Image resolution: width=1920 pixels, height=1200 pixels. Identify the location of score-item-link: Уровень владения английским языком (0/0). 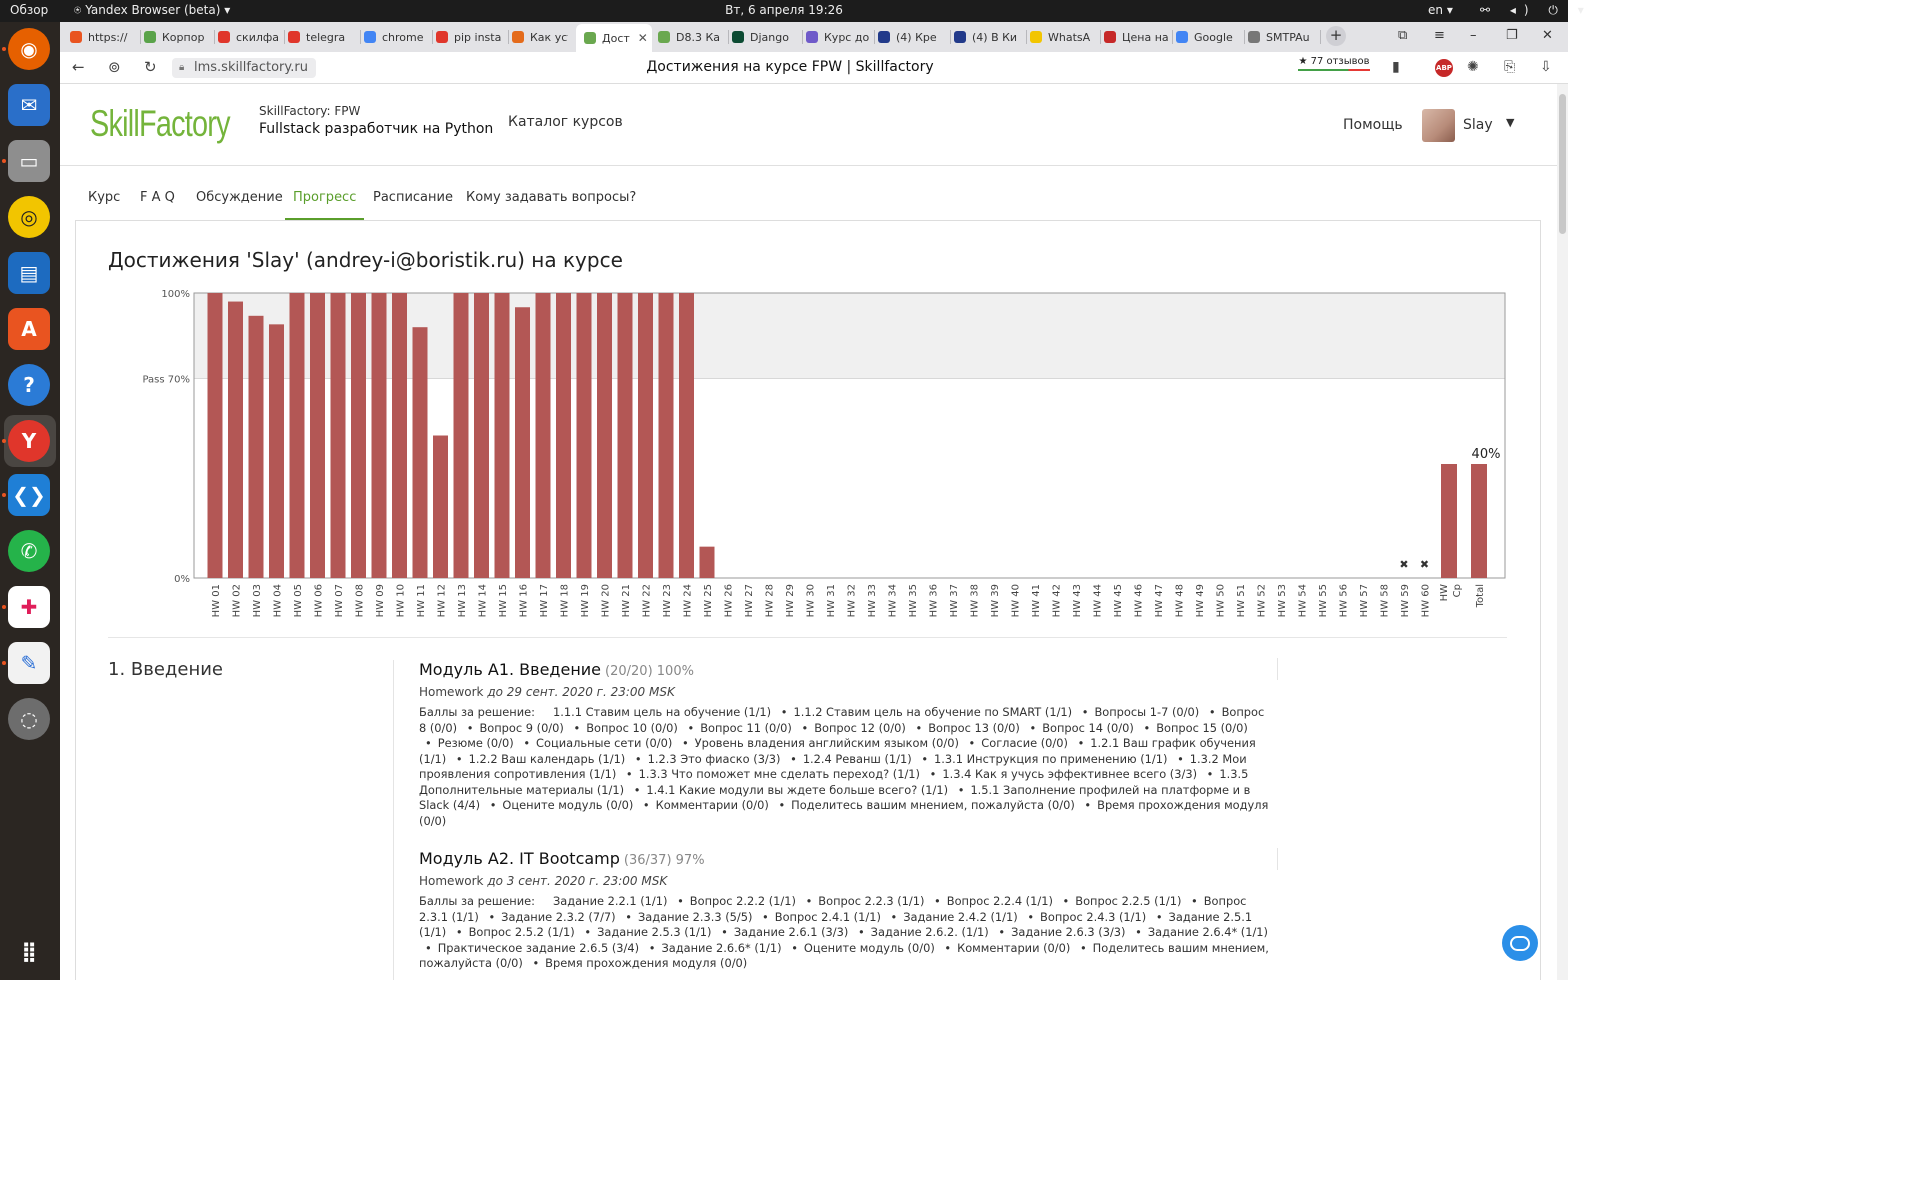
(827, 743).